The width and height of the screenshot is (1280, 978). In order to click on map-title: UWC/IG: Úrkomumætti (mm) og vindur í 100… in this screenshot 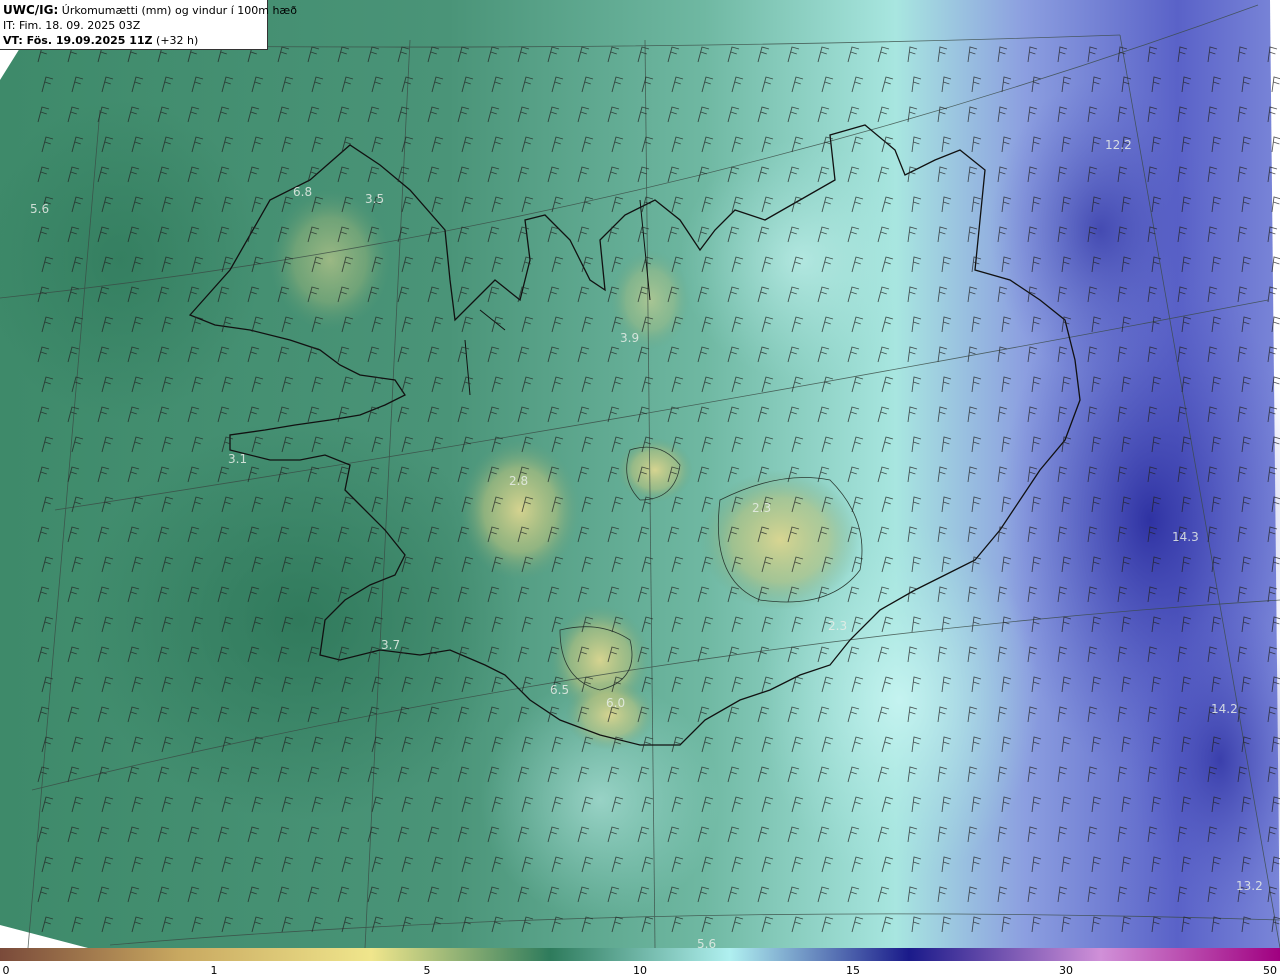, I will do `click(150, 10)`.